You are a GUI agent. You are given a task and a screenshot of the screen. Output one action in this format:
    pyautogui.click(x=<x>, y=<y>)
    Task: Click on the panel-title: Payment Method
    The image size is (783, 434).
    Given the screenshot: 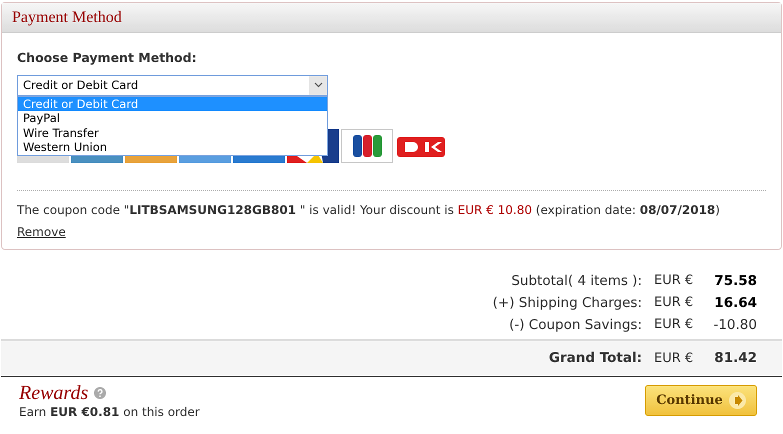 What is the action you would take?
    pyautogui.click(x=67, y=18)
    